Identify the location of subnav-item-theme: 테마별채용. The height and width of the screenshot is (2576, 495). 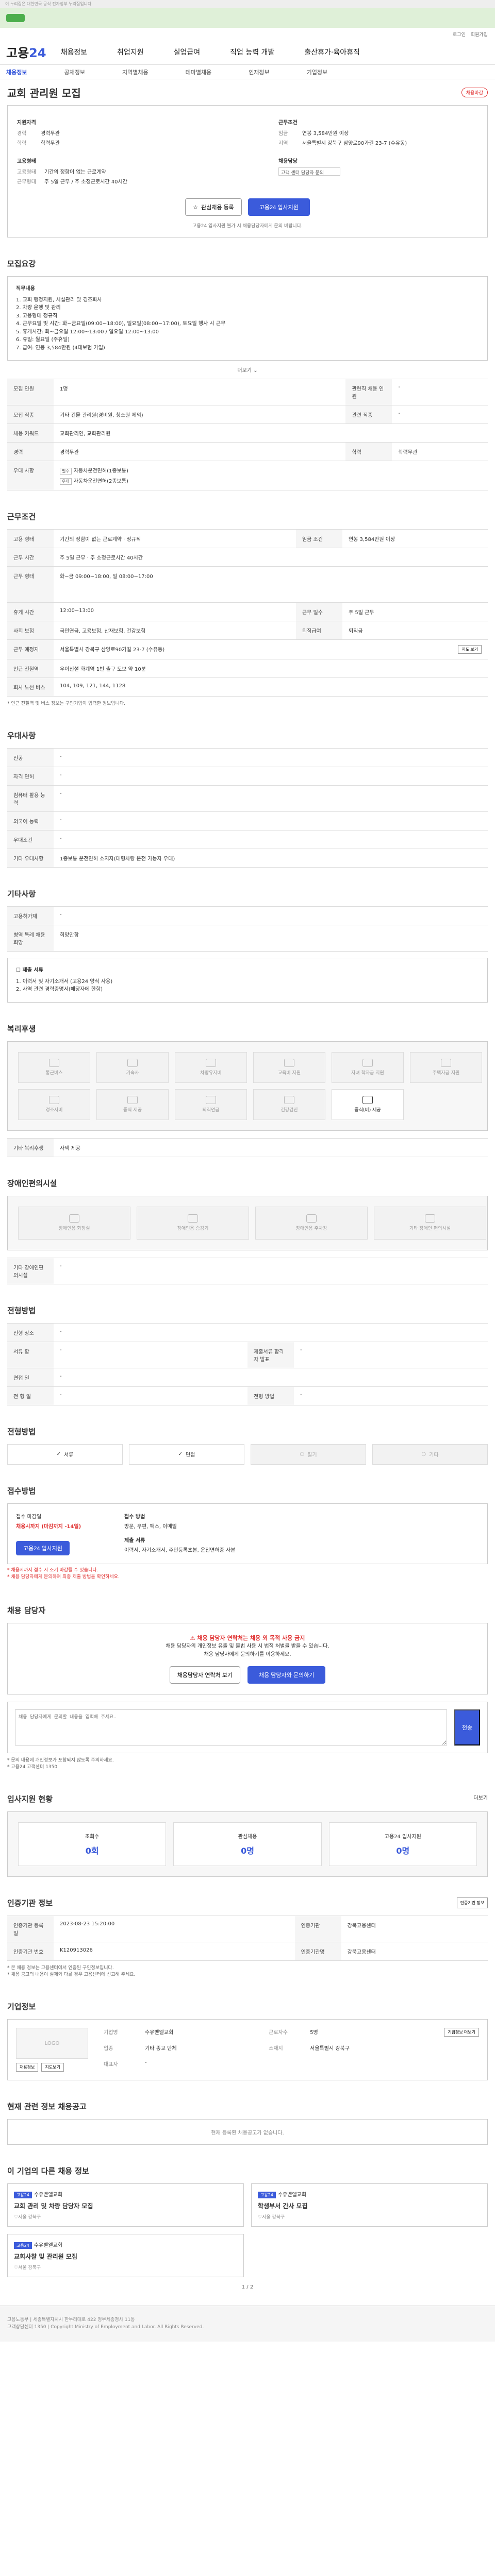
(199, 72).